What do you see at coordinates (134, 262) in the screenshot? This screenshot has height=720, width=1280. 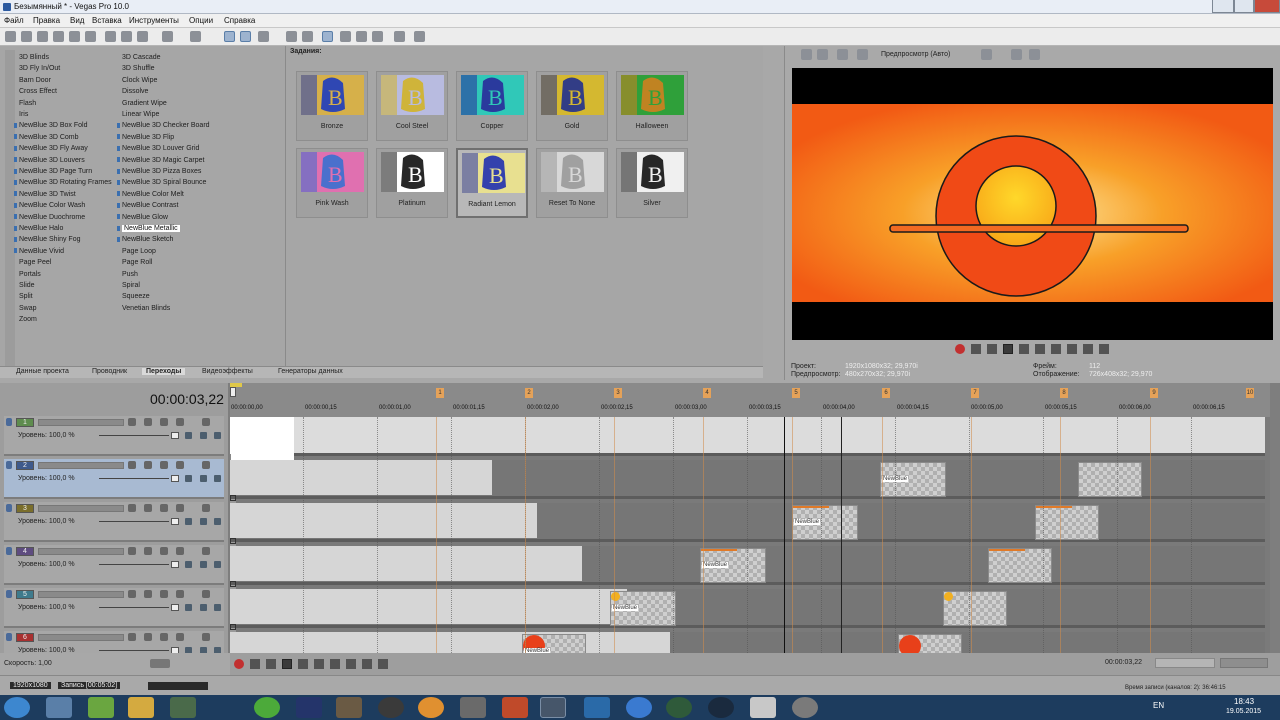 I see `transition-item: Page Roll` at bounding box center [134, 262].